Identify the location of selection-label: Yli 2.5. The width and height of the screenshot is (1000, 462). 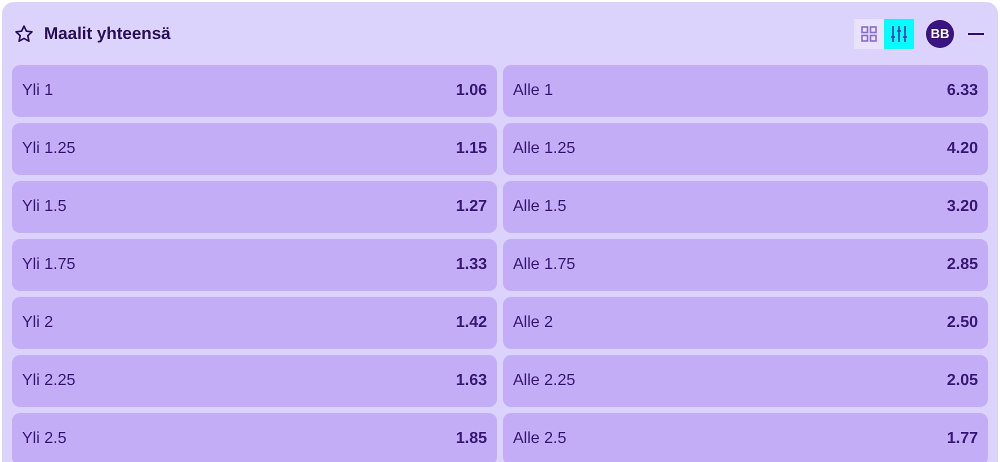
(44, 439).